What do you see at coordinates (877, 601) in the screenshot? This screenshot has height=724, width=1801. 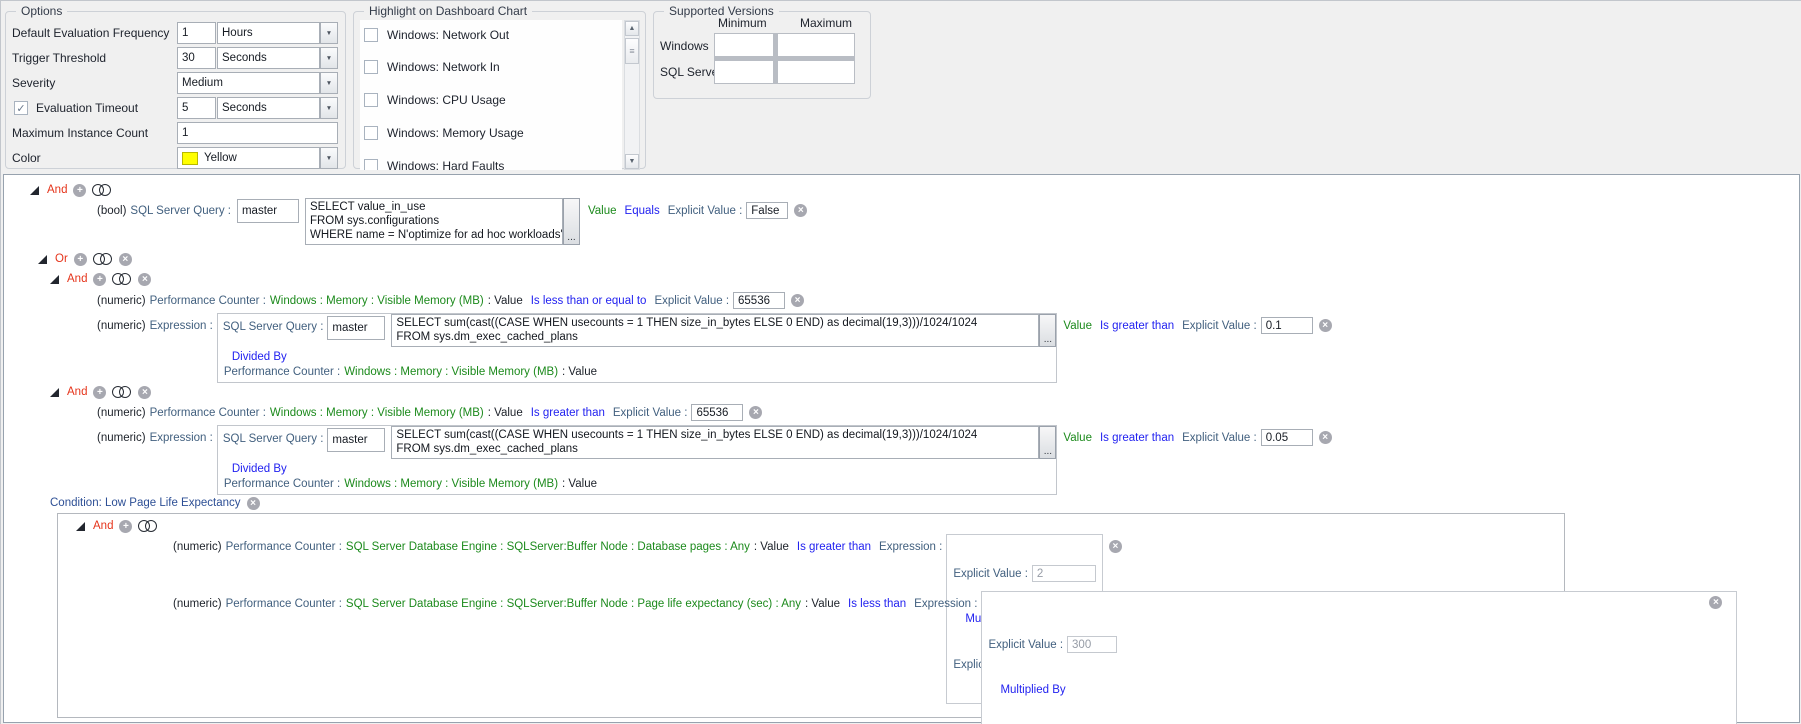 I see `comparison-operator: Is less than` at bounding box center [877, 601].